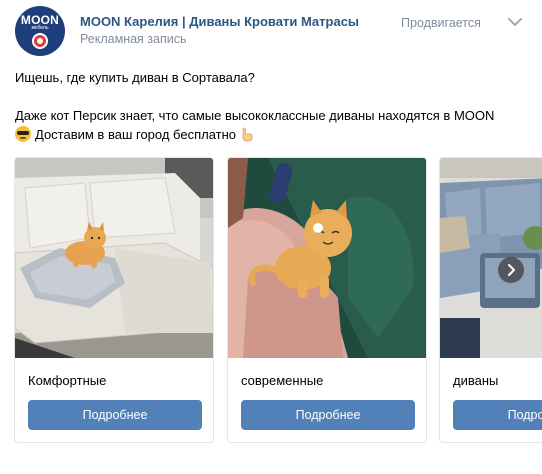 The width and height of the screenshot is (542, 474). What do you see at coordinates (67, 380) in the screenshot?
I see `card-caption: Комфортные` at bounding box center [67, 380].